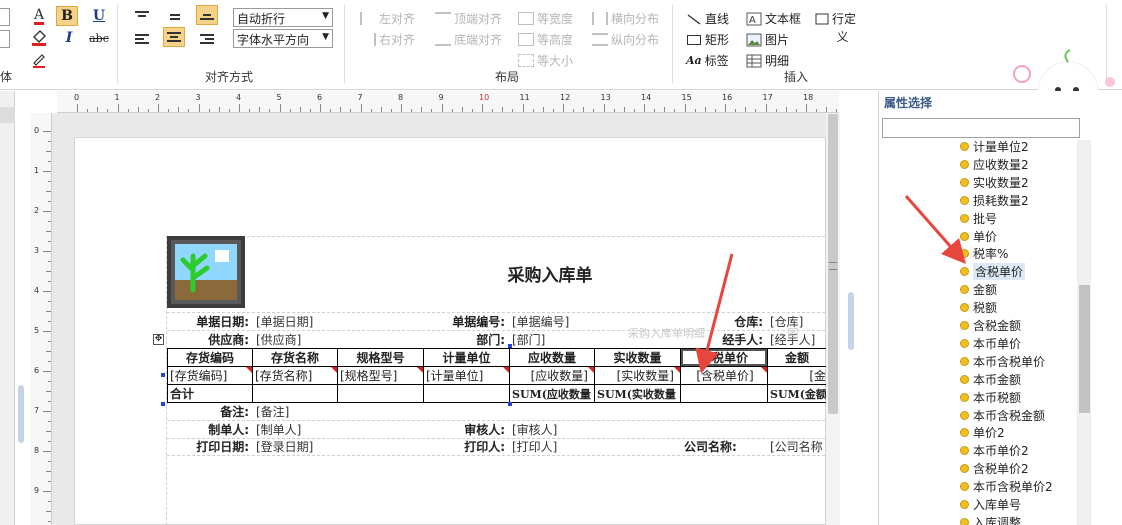 Image resolution: width=1122 pixels, height=525 pixels. What do you see at coordinates (990, 325) in the screenshot?
I see `property-item: 含税金额` at bounding box center [990, 325].